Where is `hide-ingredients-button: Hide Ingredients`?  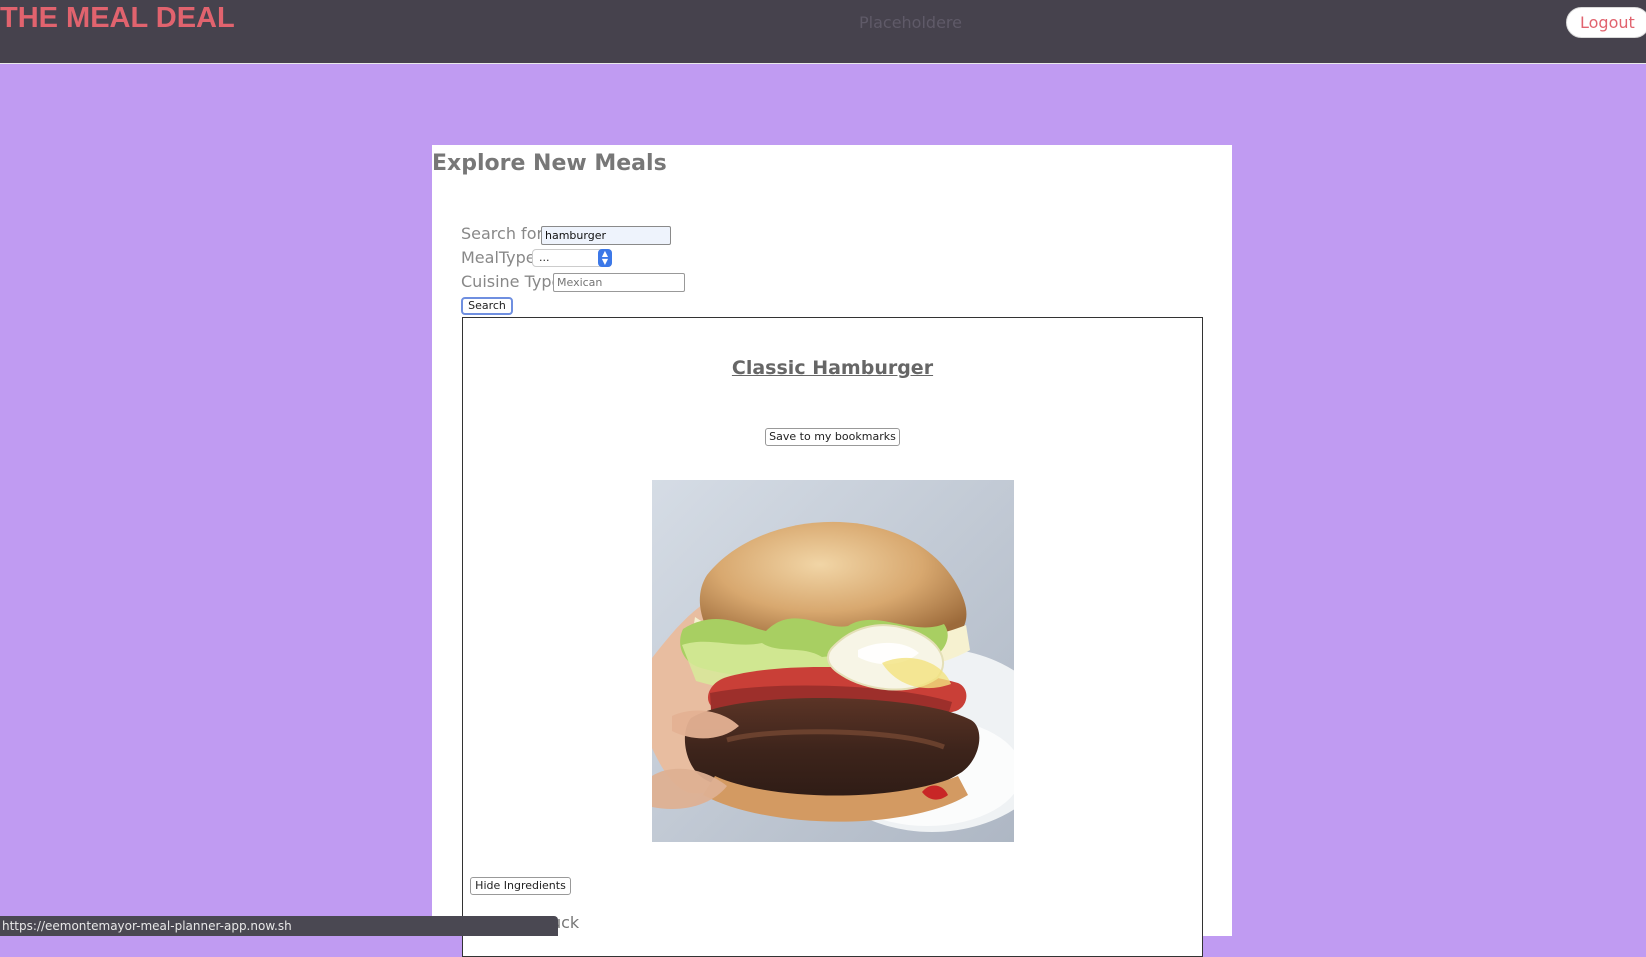 hide-ingredients-button: Hide Ingredients is located at coordinates (520, 886).